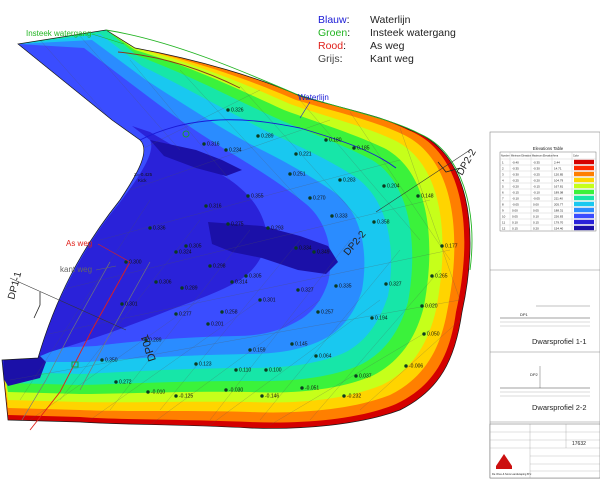  Describe the element at coordinates (341, 217) in the screenshot. I see `depth-point-value: 0.333` at that location.